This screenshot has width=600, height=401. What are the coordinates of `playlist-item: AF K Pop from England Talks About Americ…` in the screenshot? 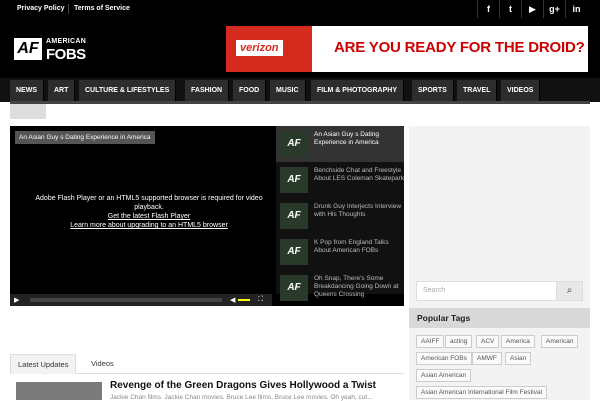 It's located at (340, 252).